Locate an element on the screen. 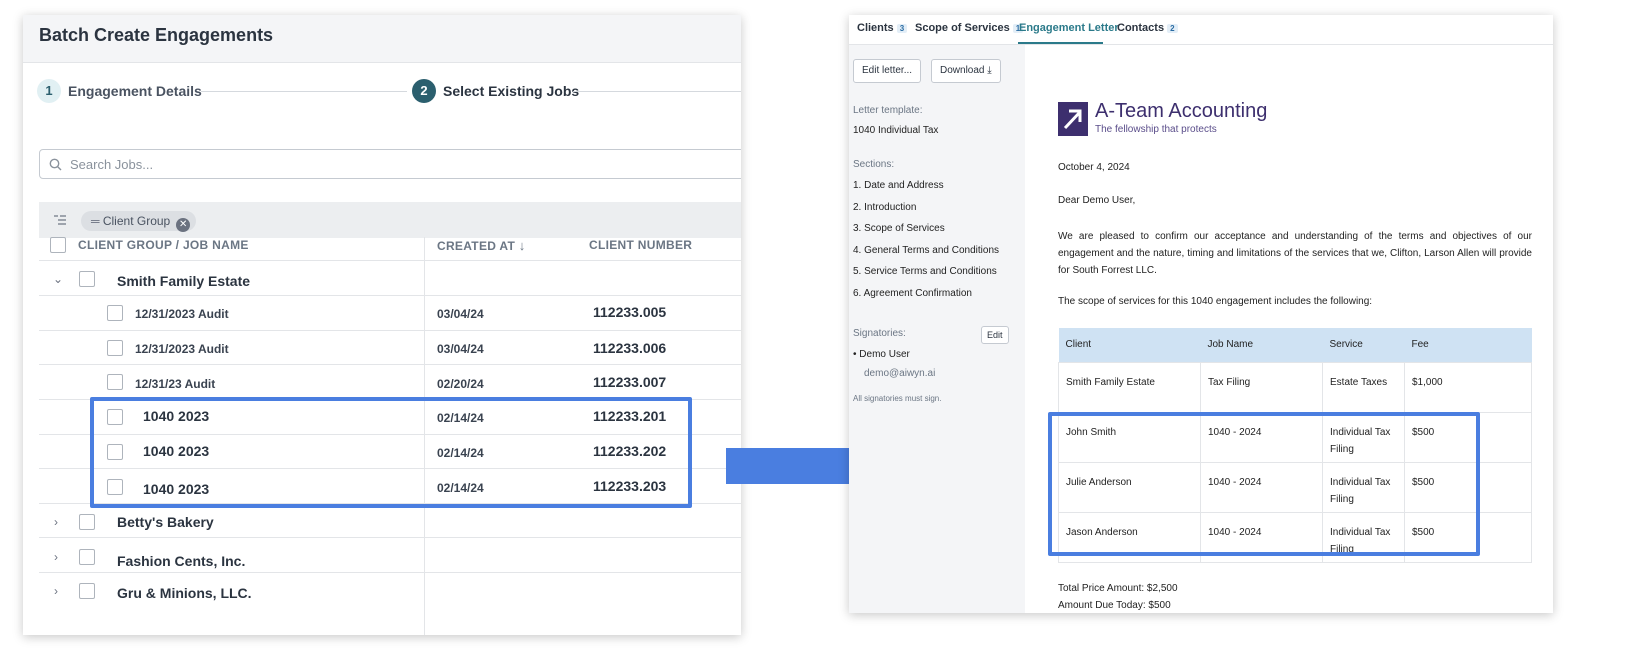 This screenshot has width=1642, height=654. company-name: A-Team Accounting is located at coordinates (1181, 111).